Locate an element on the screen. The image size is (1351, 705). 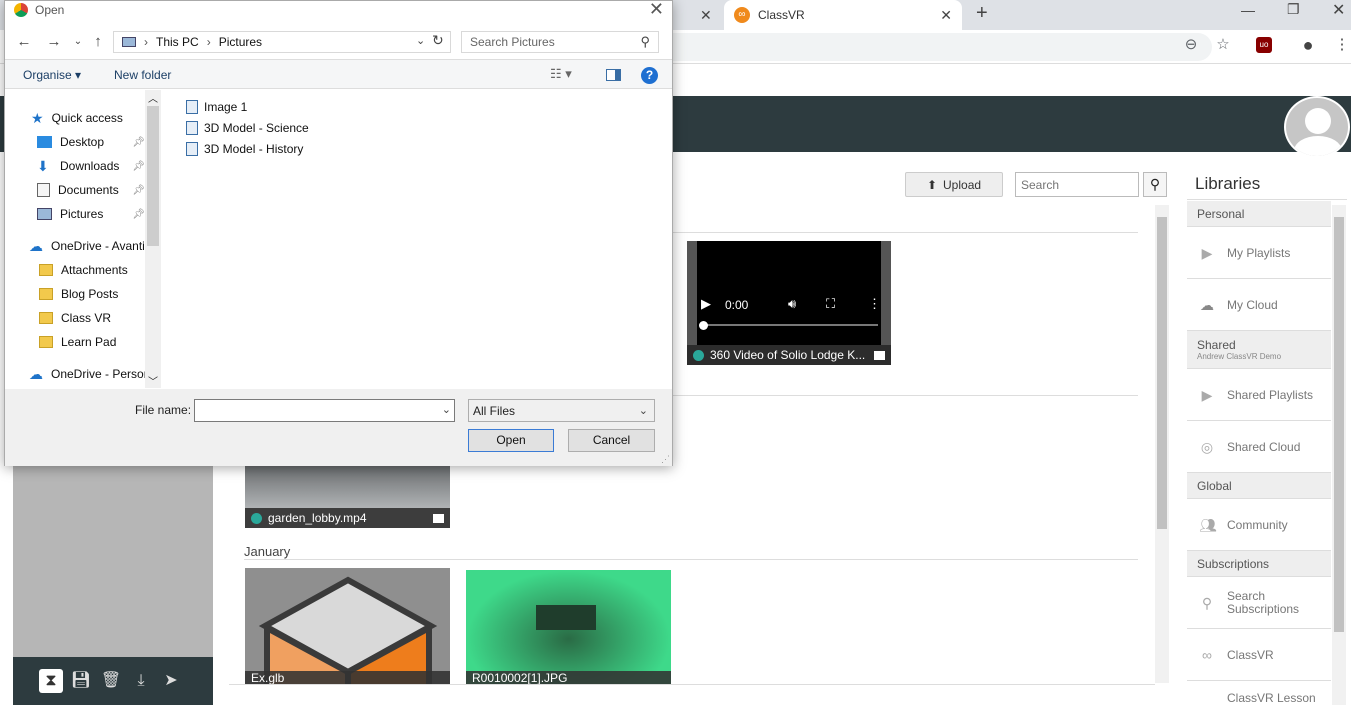
send-icon: ➤ is located at coordinates (171, 681).